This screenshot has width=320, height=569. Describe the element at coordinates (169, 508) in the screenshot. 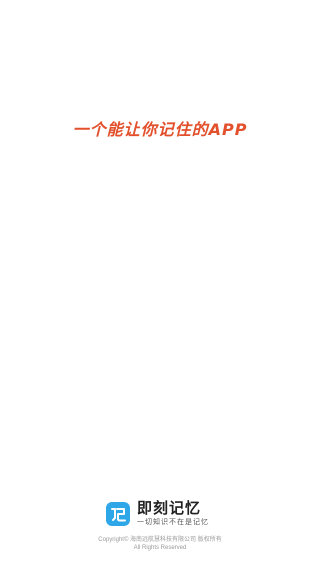

I see `brand-name: 即刻记忆` at that location.